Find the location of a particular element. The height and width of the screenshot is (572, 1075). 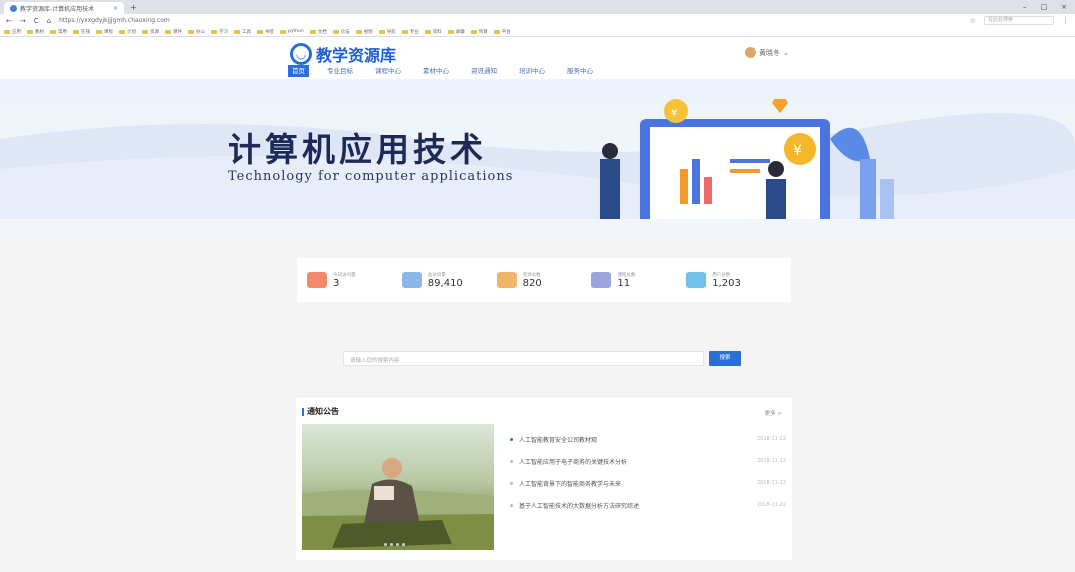

back-icon: ← is located at coordinates (9, 21).